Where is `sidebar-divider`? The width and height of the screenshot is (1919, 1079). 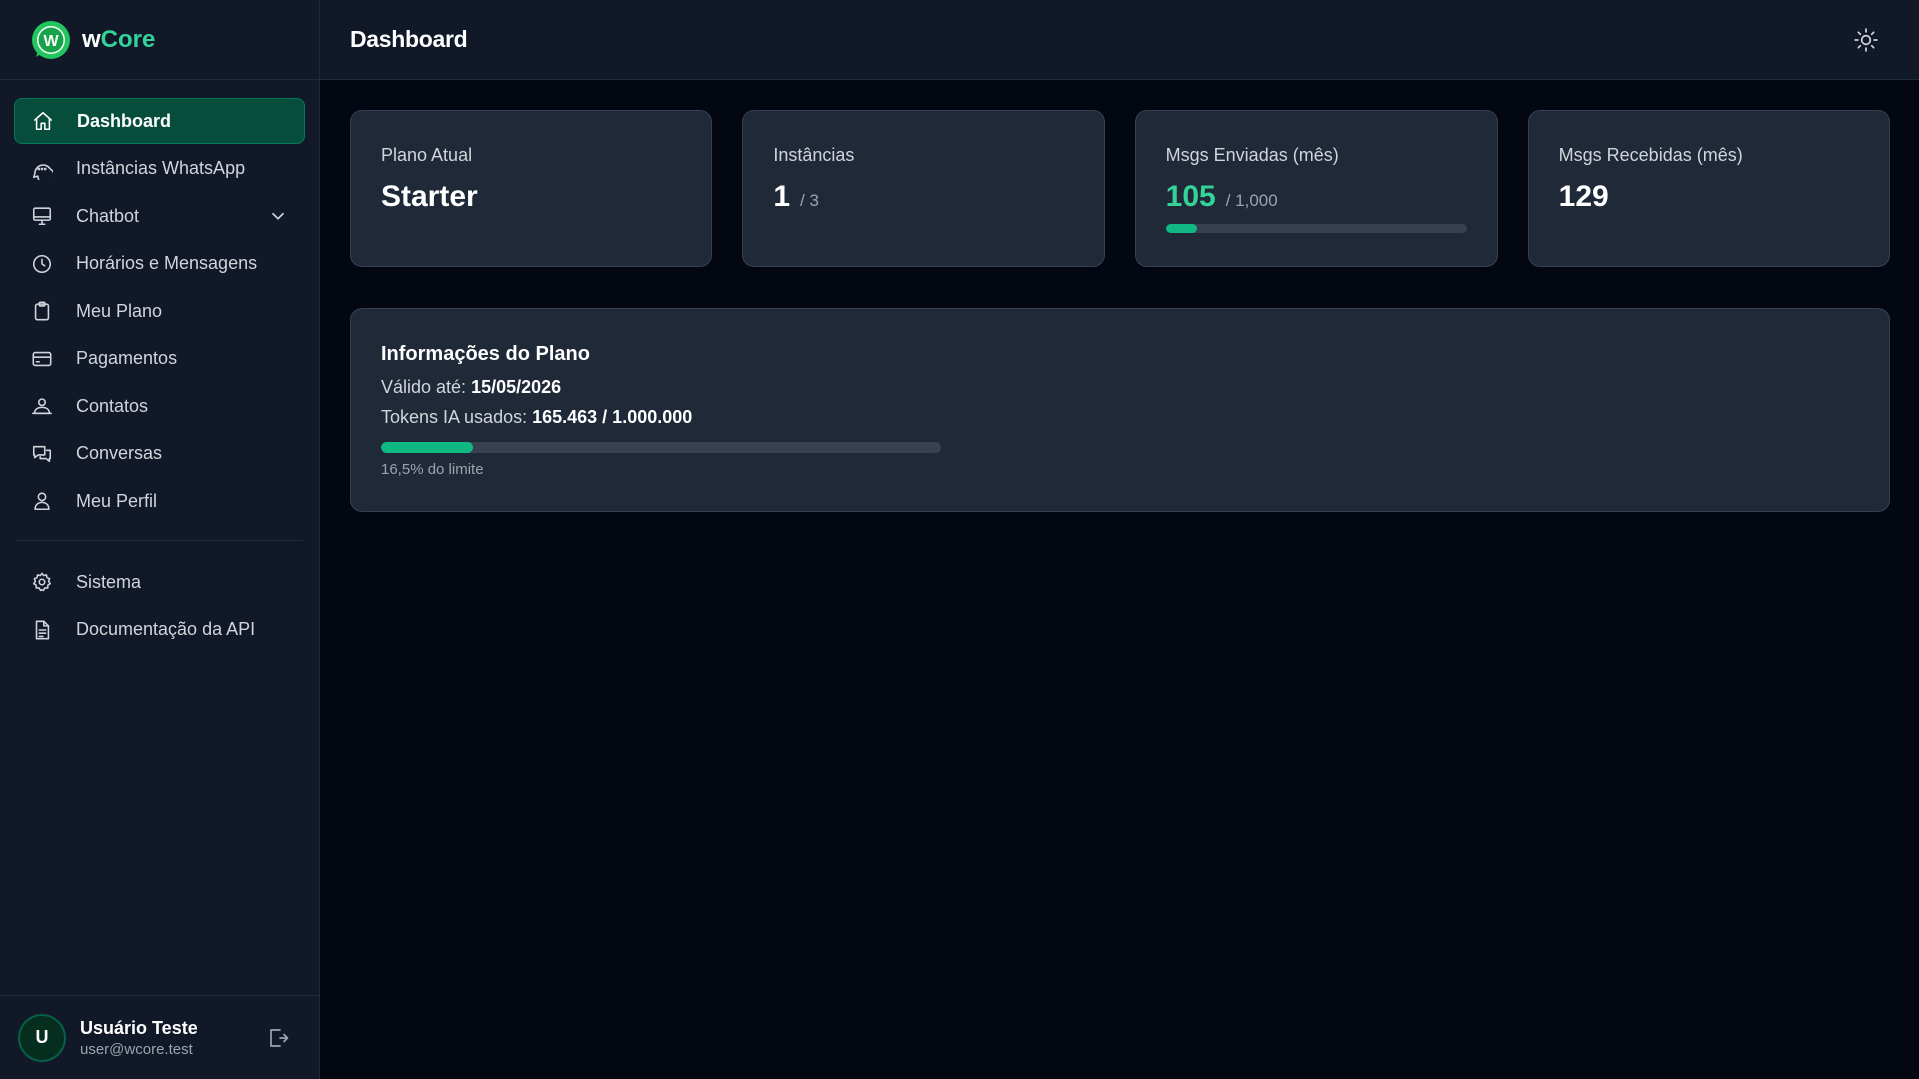
sidebar-divider is located at coordinates (159, 540).